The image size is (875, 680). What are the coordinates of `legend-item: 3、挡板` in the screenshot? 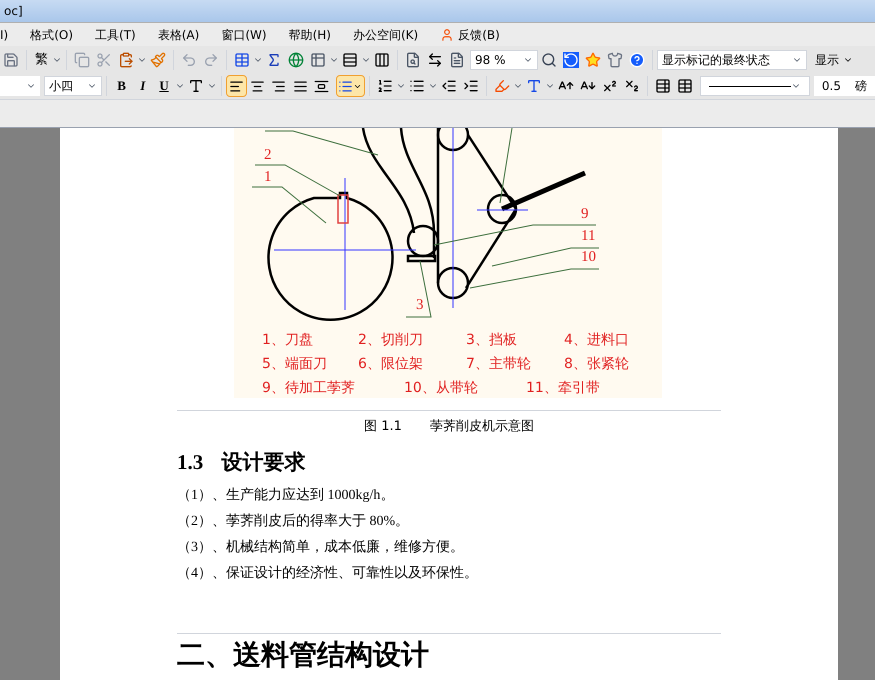 It's located at (492, 340).